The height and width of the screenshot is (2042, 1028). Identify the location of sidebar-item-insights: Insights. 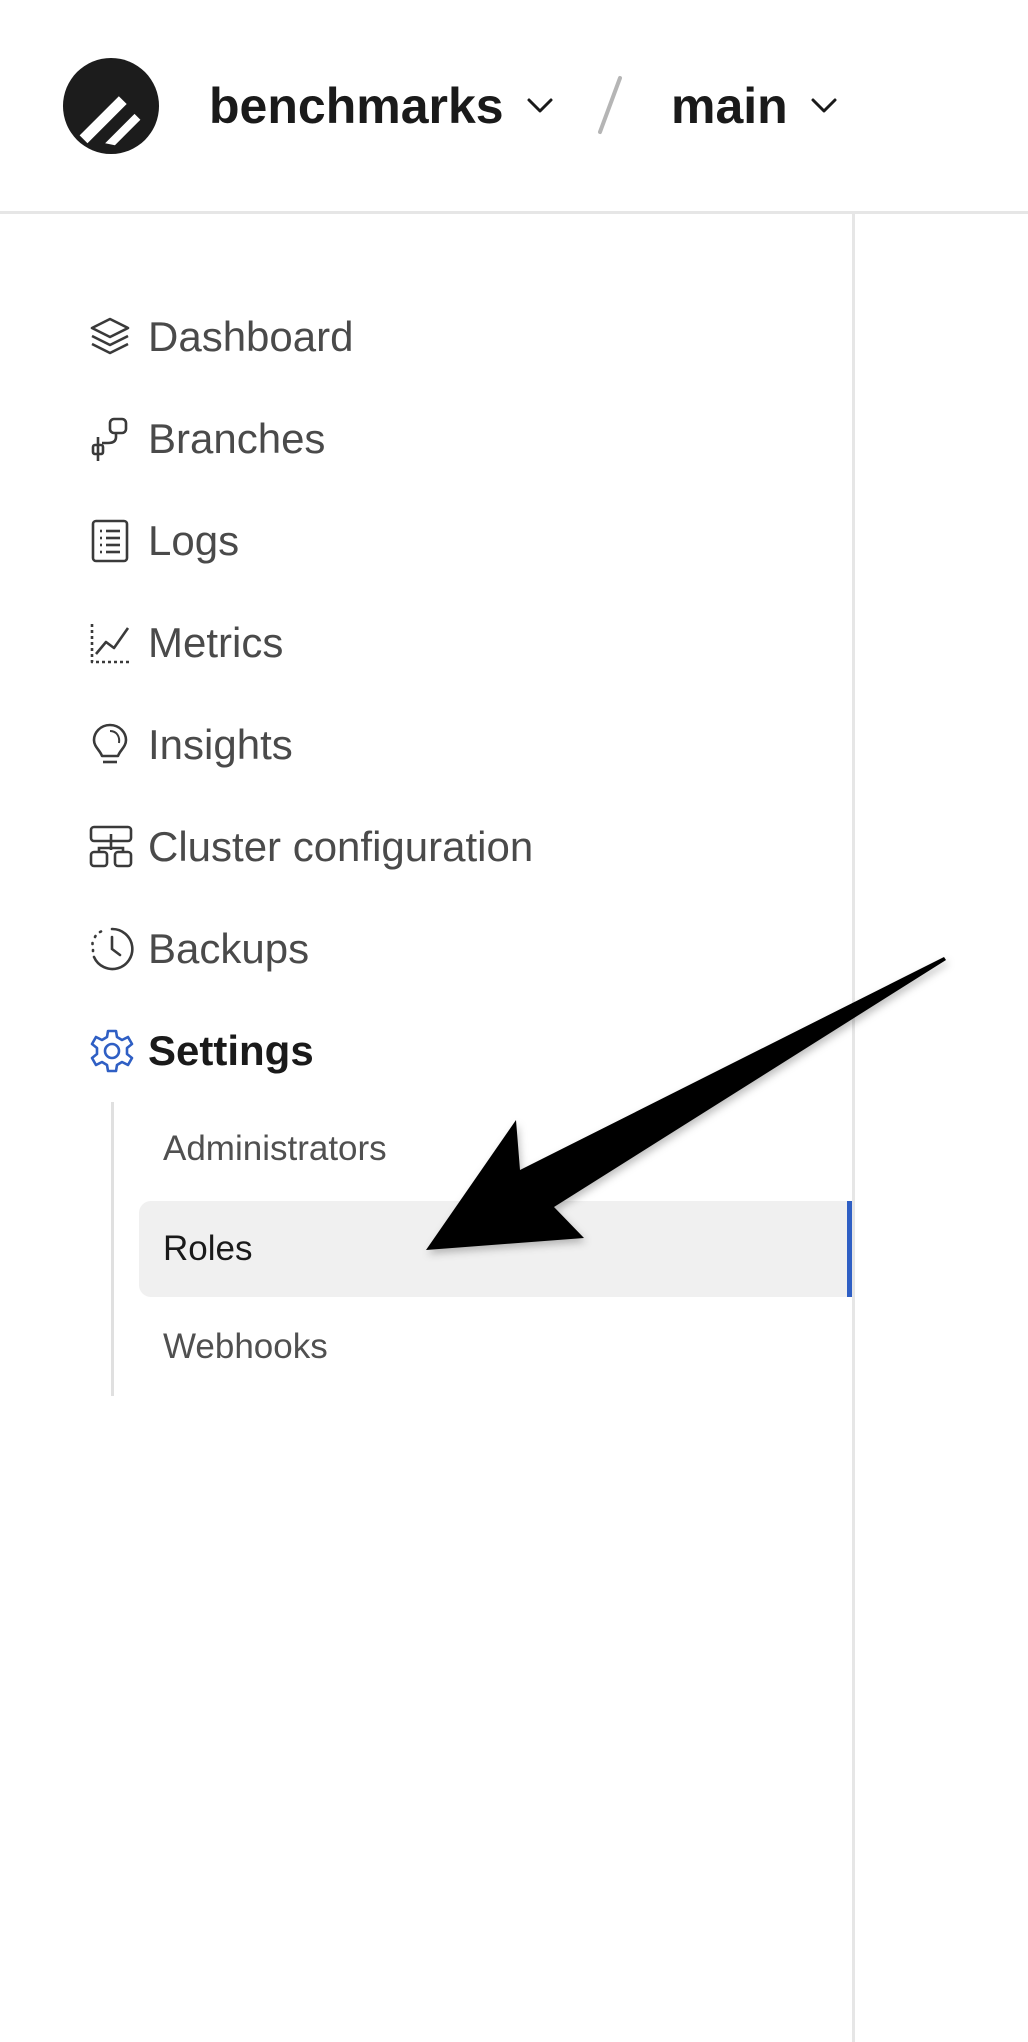
(428, 745).